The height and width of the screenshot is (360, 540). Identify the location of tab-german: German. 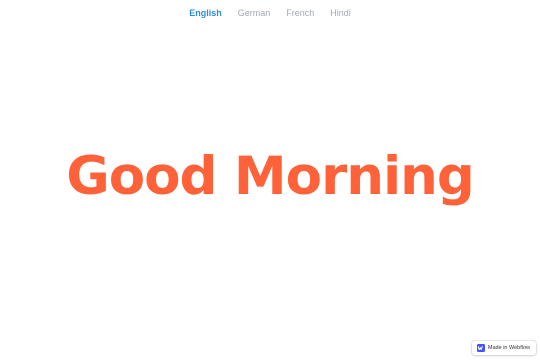
(254, 13).